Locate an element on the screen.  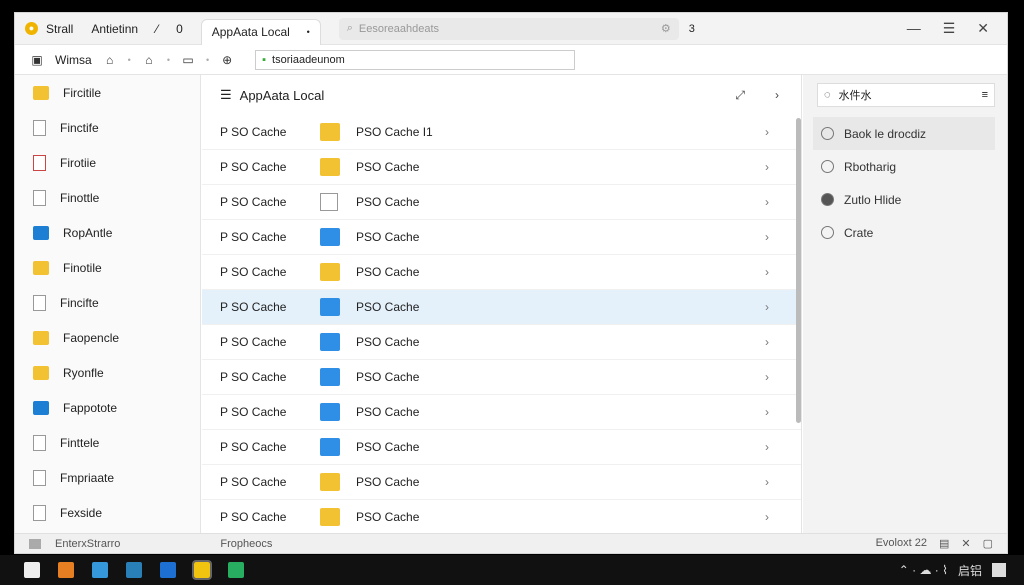
tray-app-icon is located at coordinates (999, 570).